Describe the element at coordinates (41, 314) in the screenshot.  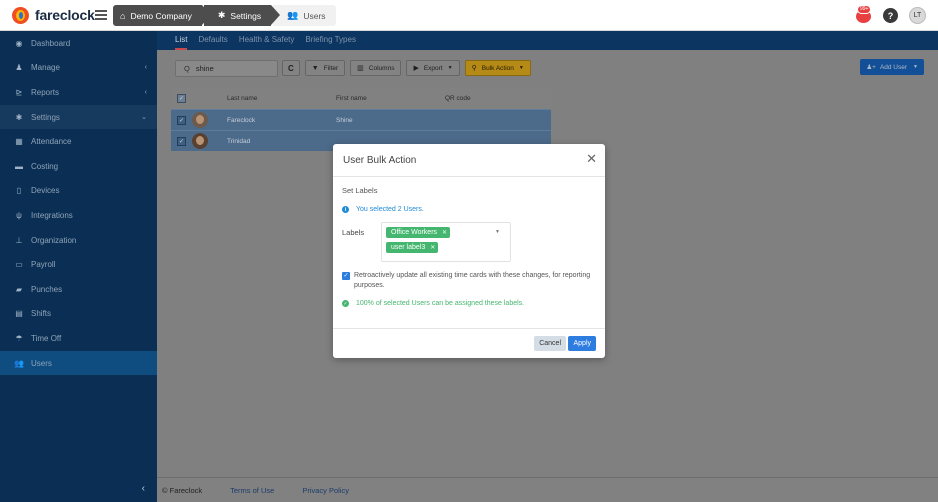
I see `sidebar-item-label: Shifts` at that location.